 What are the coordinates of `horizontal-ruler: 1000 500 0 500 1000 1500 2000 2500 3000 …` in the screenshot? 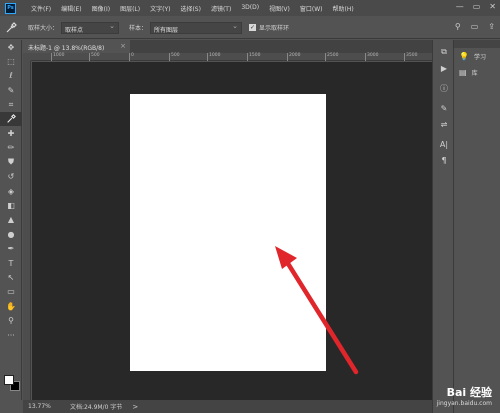 It's located at (231, 57).